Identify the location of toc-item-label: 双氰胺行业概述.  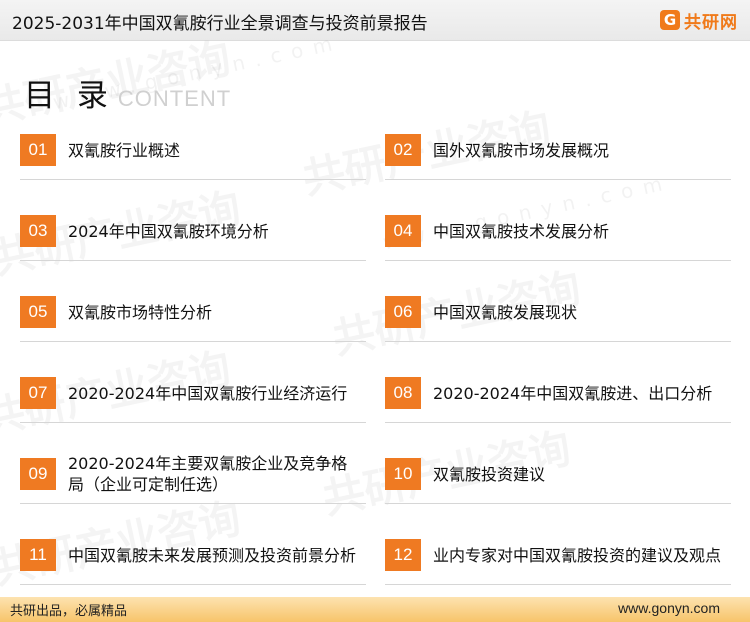
(124, 150).